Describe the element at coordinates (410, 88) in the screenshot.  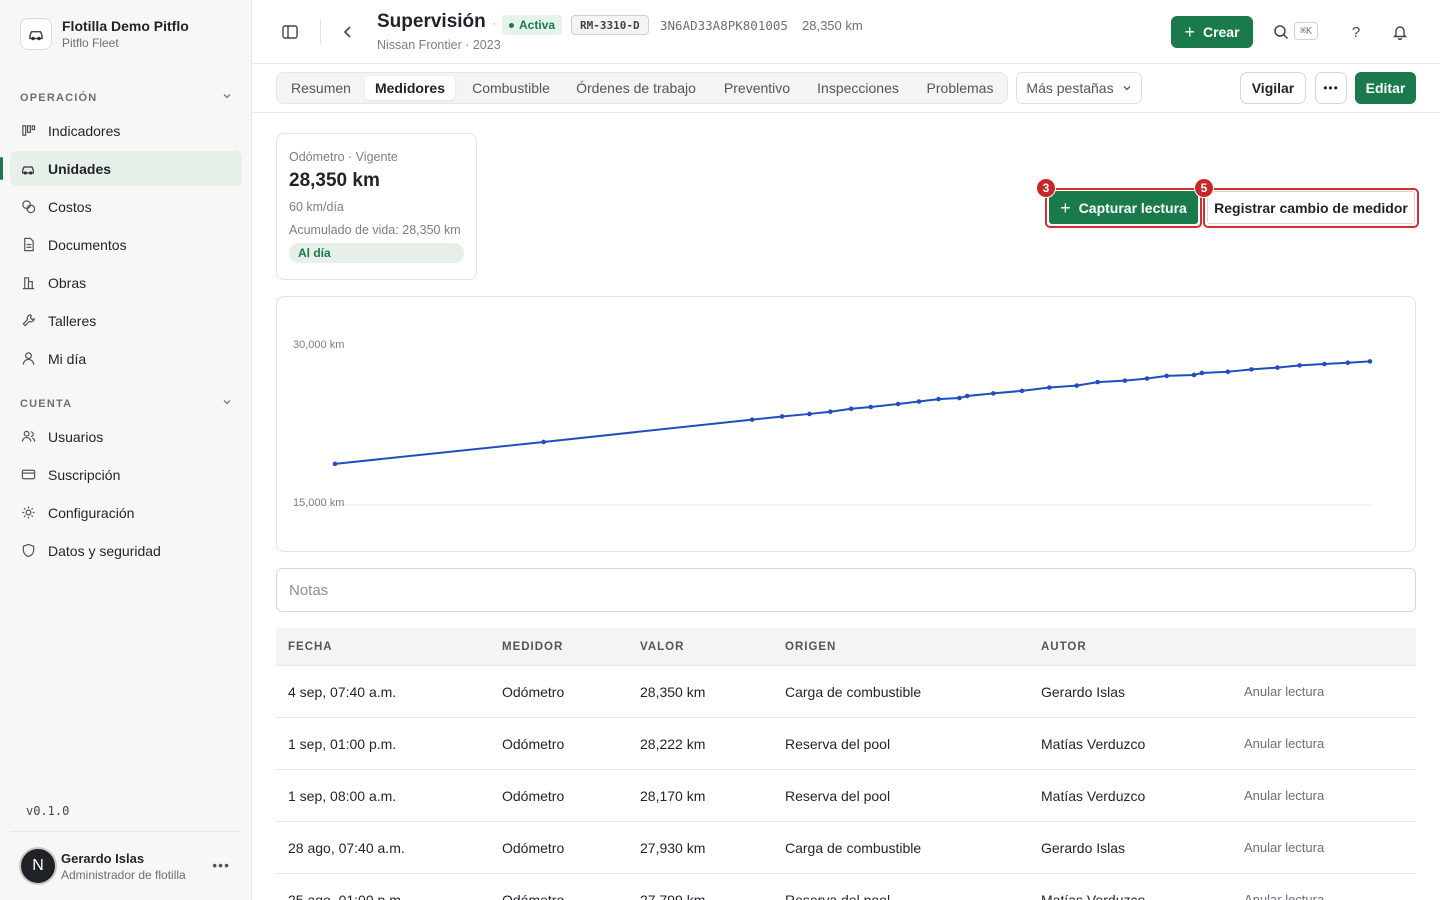
I see `tab-medidores: Medidores` at that location.